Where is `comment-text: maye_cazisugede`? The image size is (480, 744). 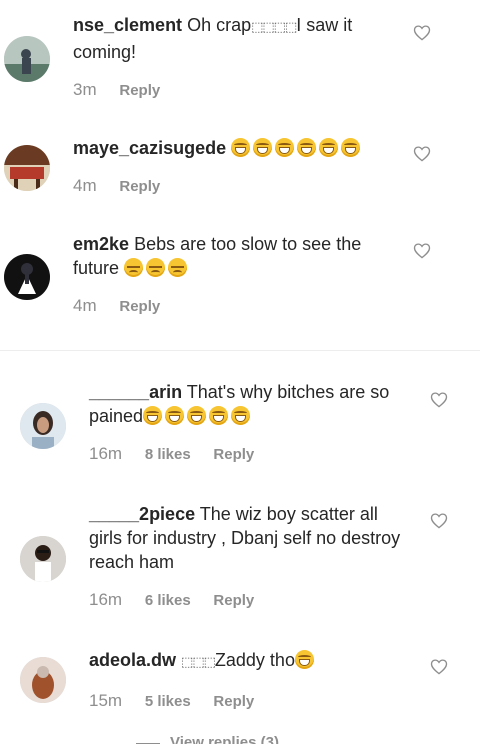 comment-text: maye_cazisugede is located at coordinates (238, 148).